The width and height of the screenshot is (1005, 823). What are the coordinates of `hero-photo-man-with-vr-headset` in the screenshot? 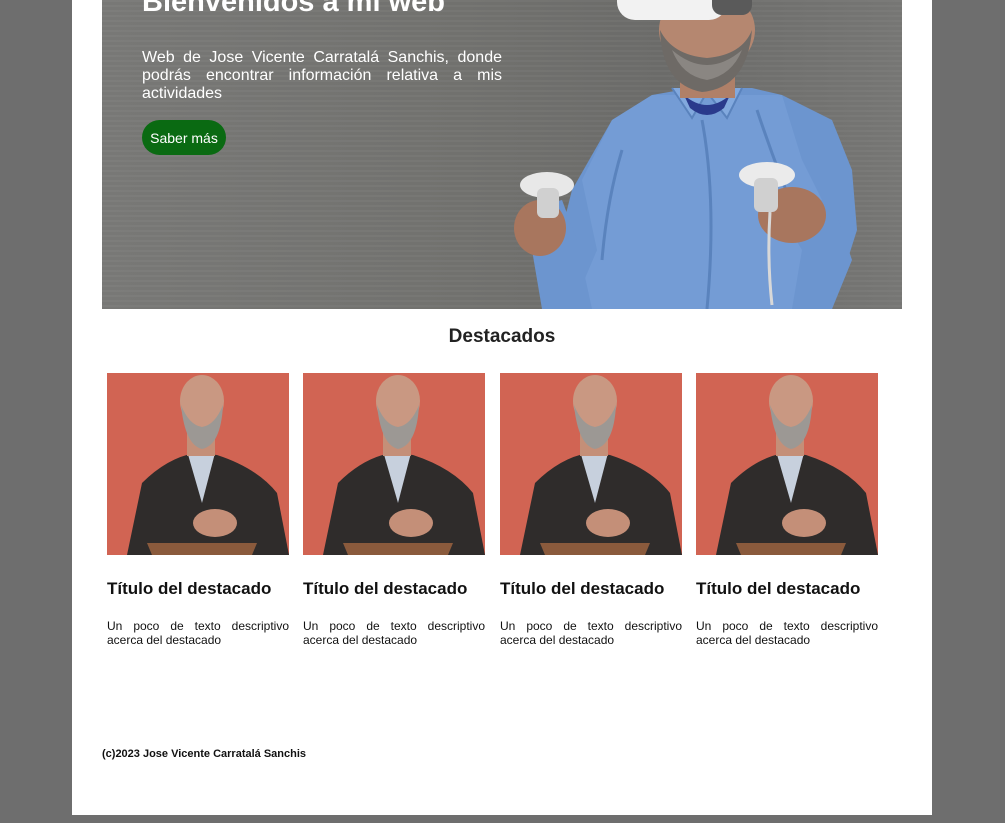 It's located at (685, 154).